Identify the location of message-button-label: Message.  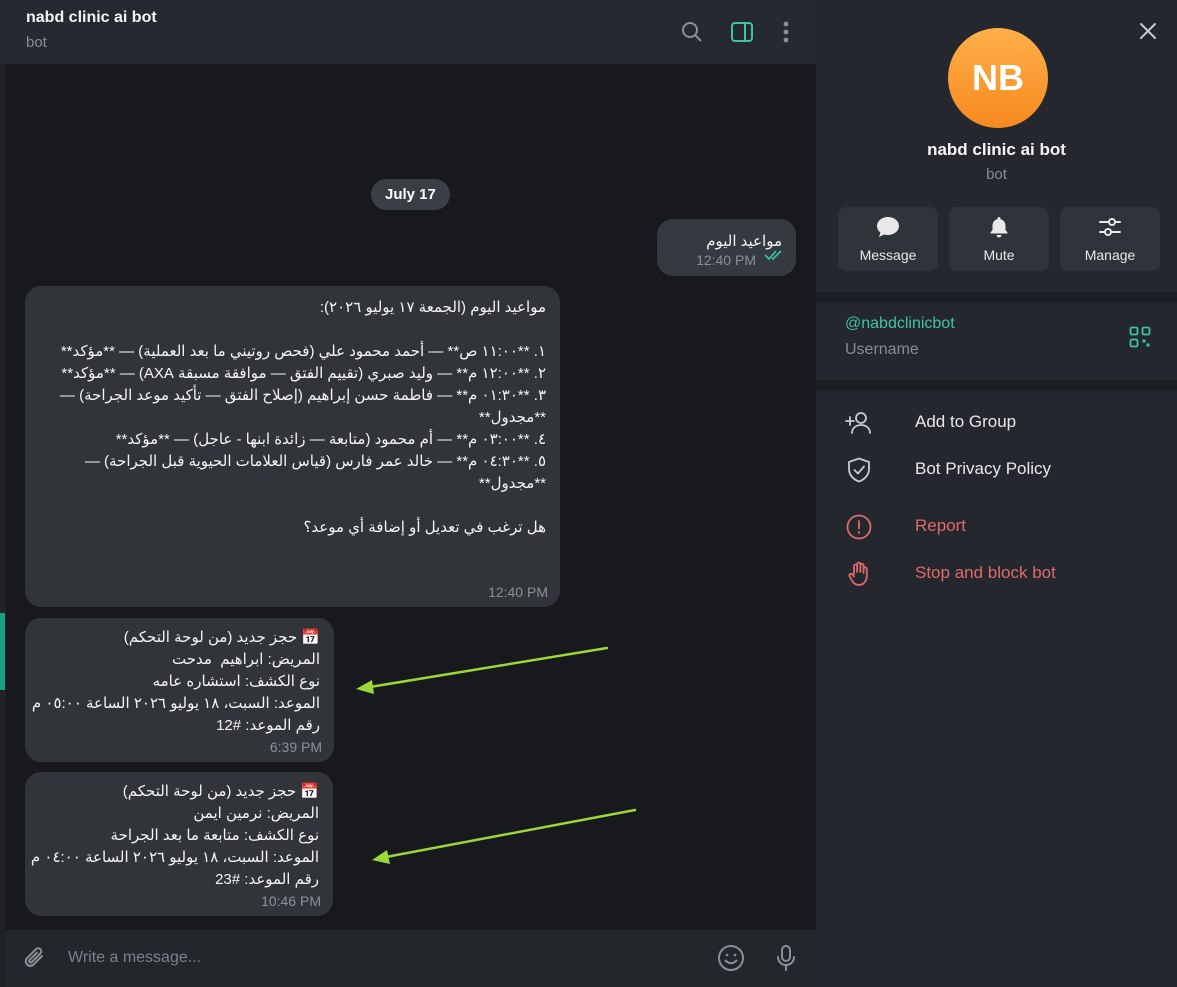
(888, 255).